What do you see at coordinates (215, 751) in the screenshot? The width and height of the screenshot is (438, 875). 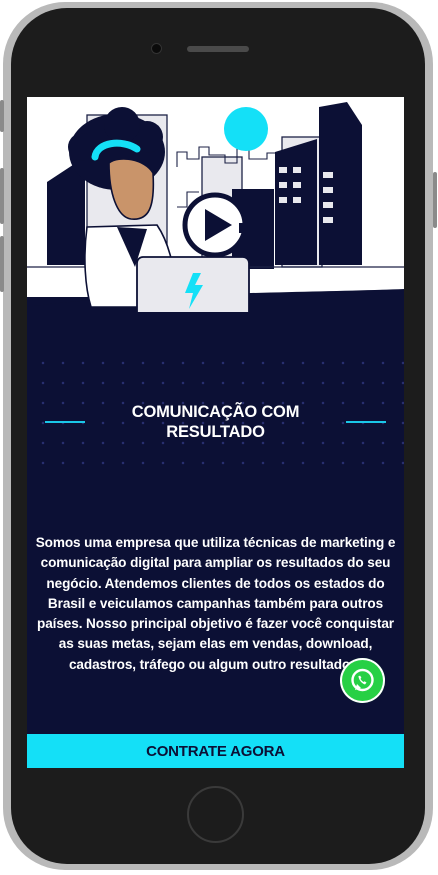 I see `hire-now-button: CONTRATE AGORA` at bounding box center [215, 751].